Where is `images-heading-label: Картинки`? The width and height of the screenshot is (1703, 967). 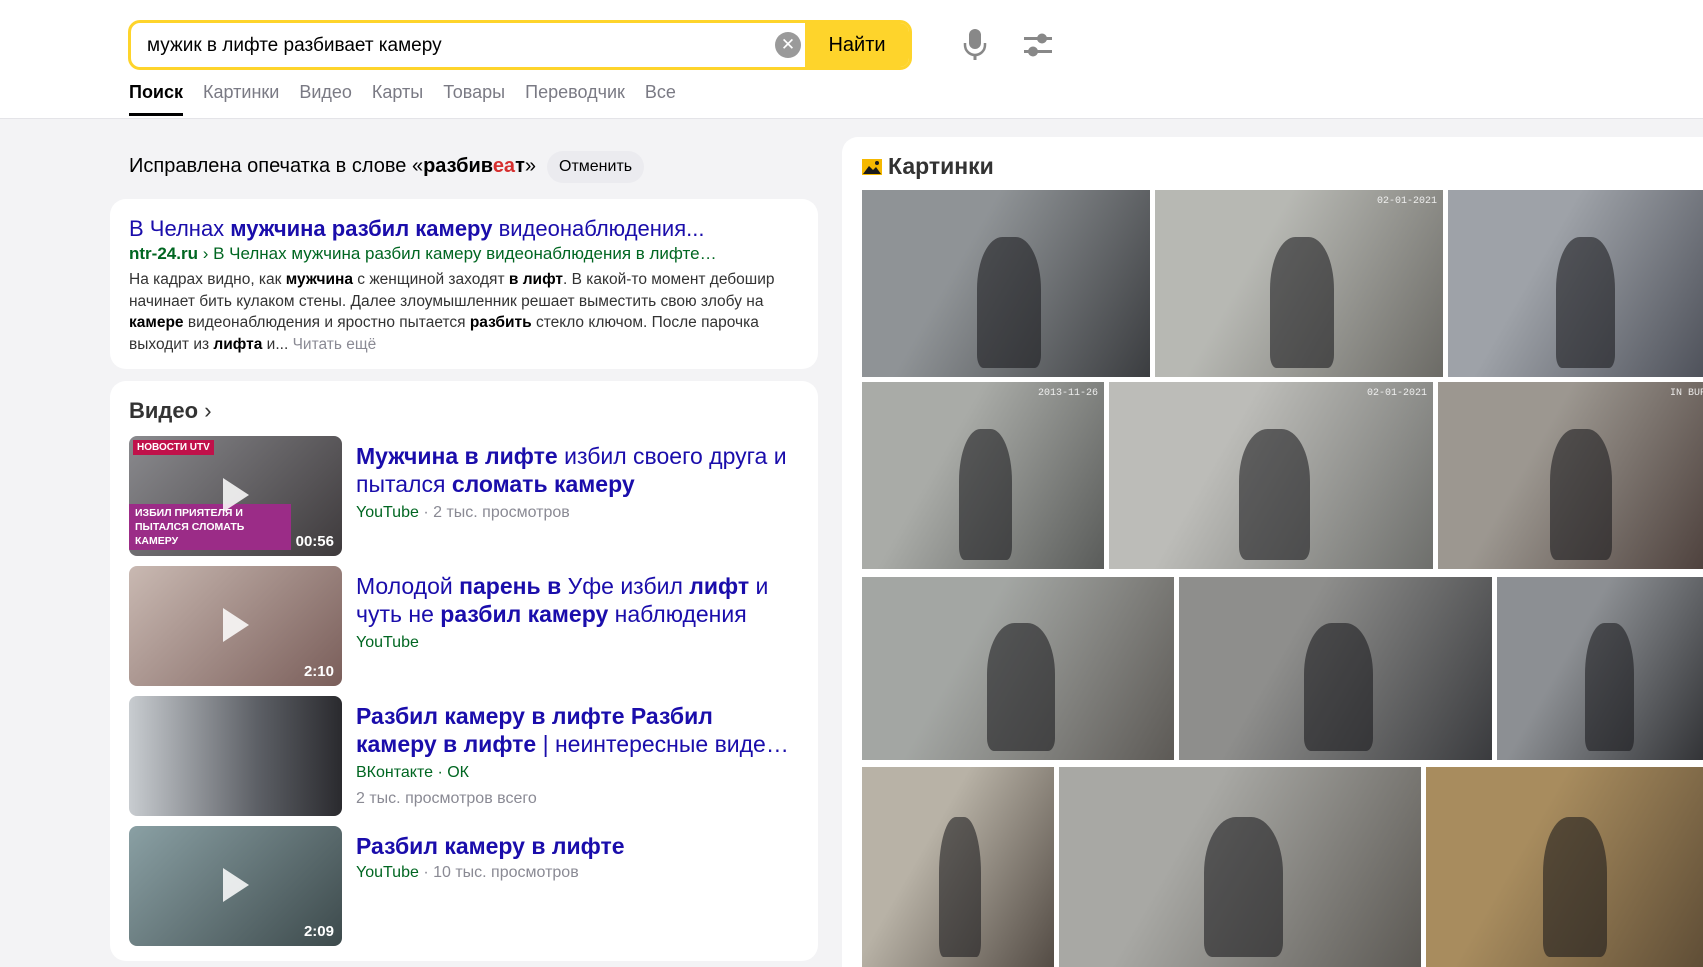
images-heading-label: Картинки is located at coordinates (941, 166).